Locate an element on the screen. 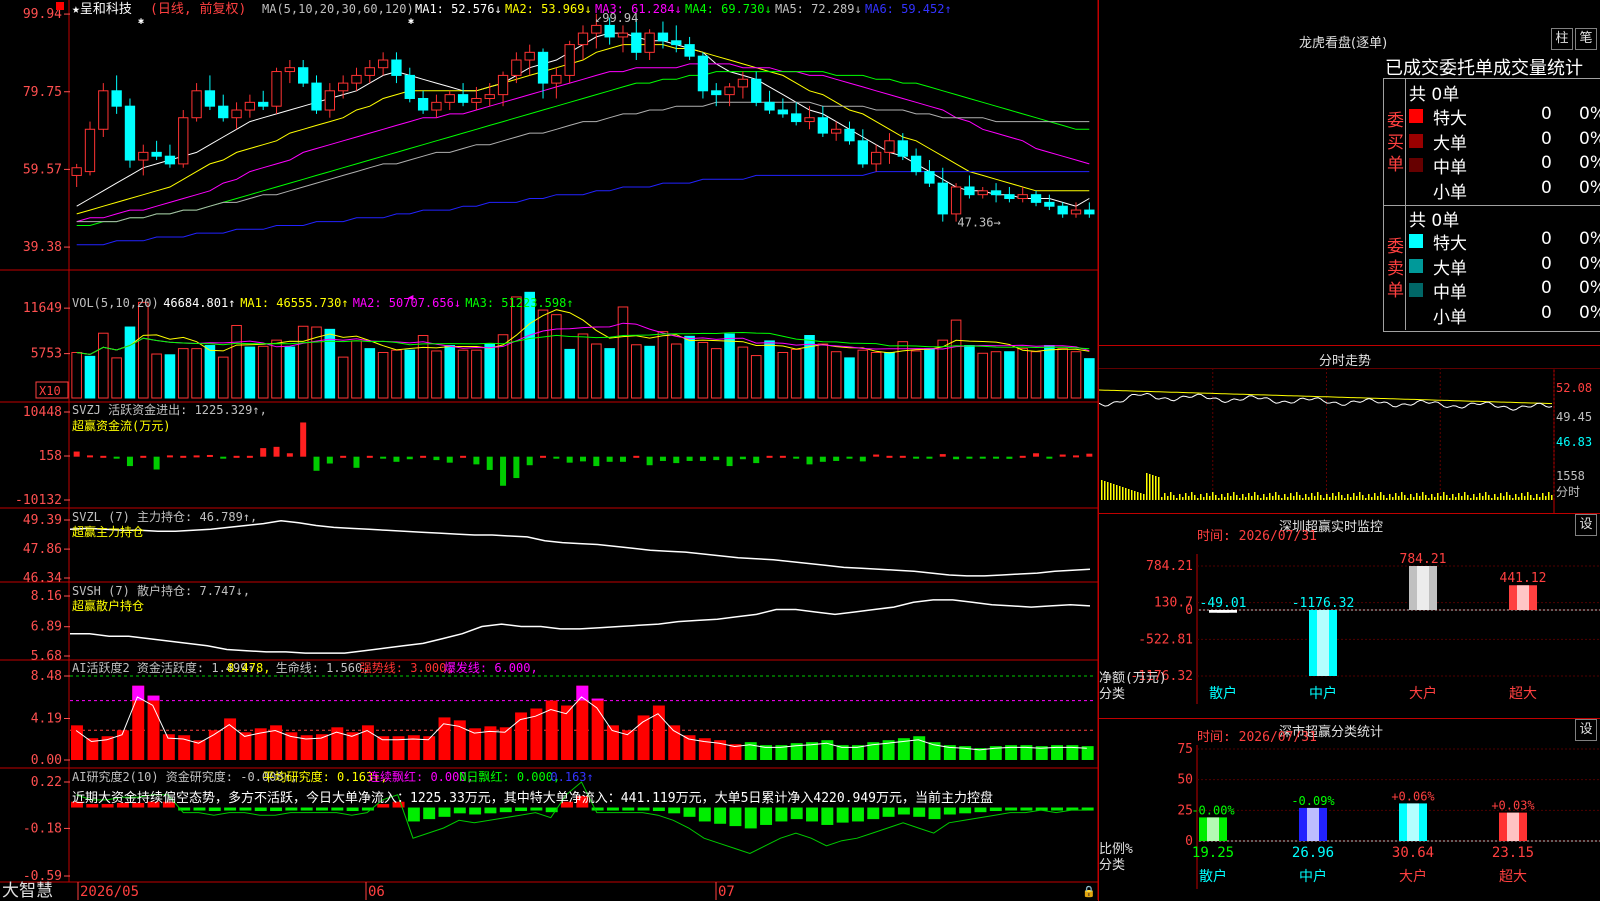  period-label: (日线, 前复权) is located at coordinates (198, 9).